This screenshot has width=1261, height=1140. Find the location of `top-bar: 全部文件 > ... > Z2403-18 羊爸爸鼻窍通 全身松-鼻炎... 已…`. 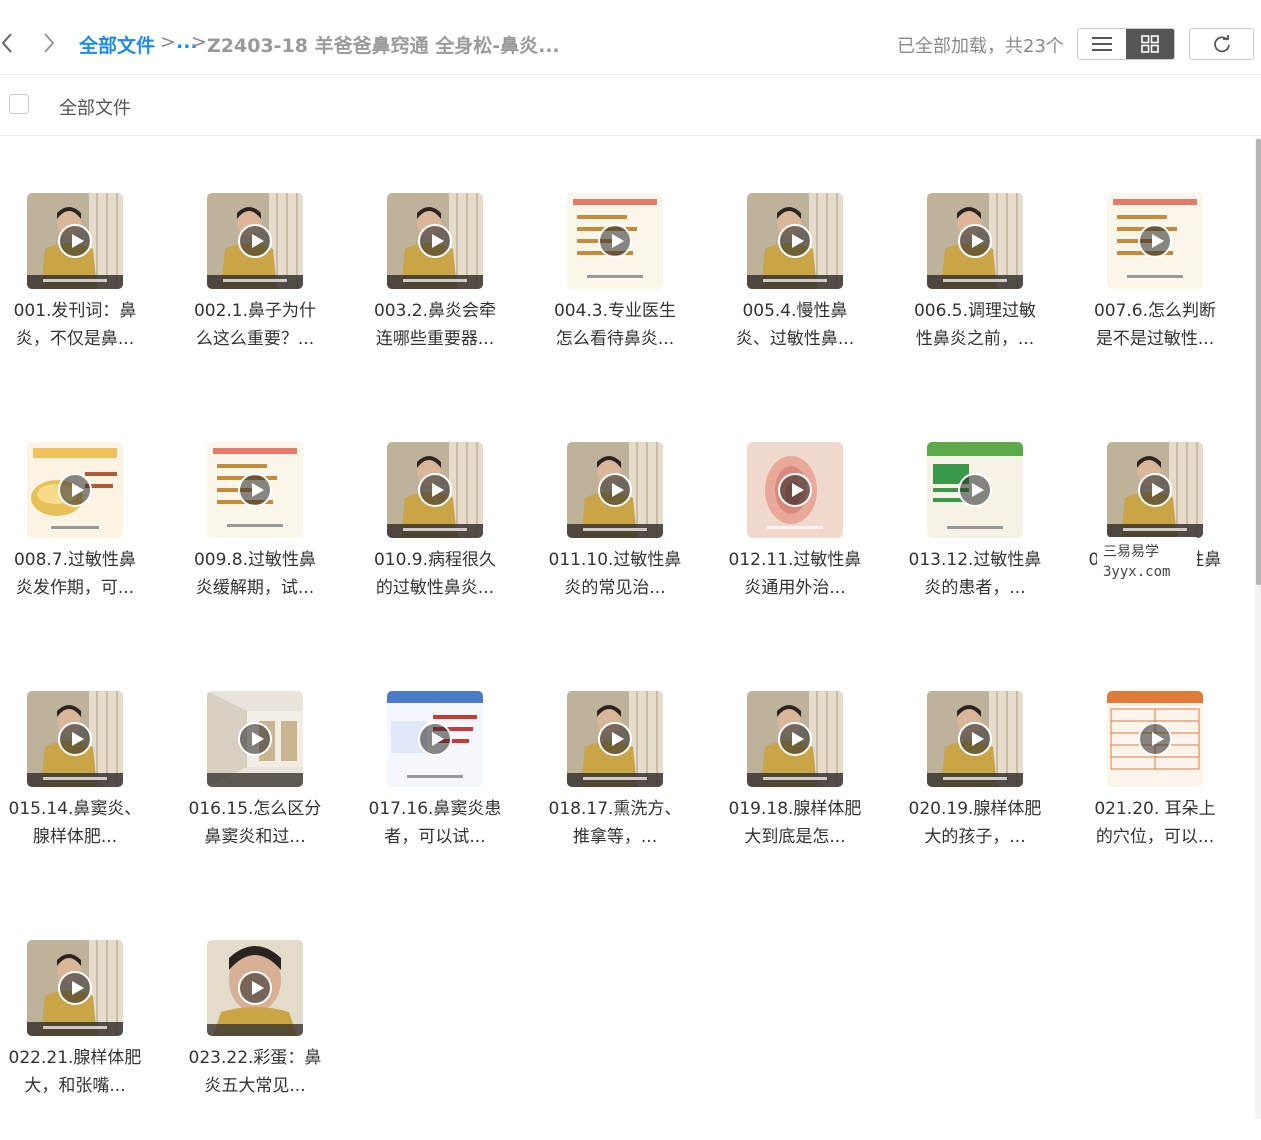

top-bar: 全部文件 > ... > Z2403-18 羊爸爸鼻窍通 全身松-鼻炎... 已… is located at coordinates (630, 37).